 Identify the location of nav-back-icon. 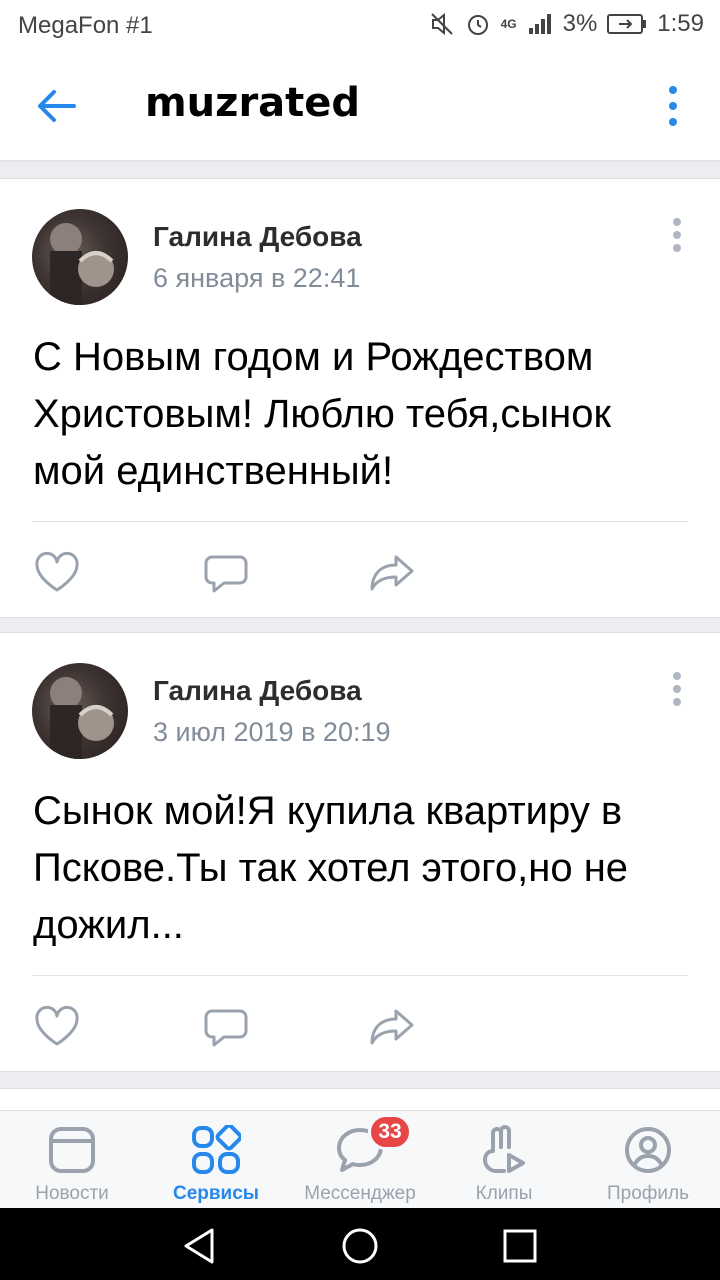
(200, 1246).